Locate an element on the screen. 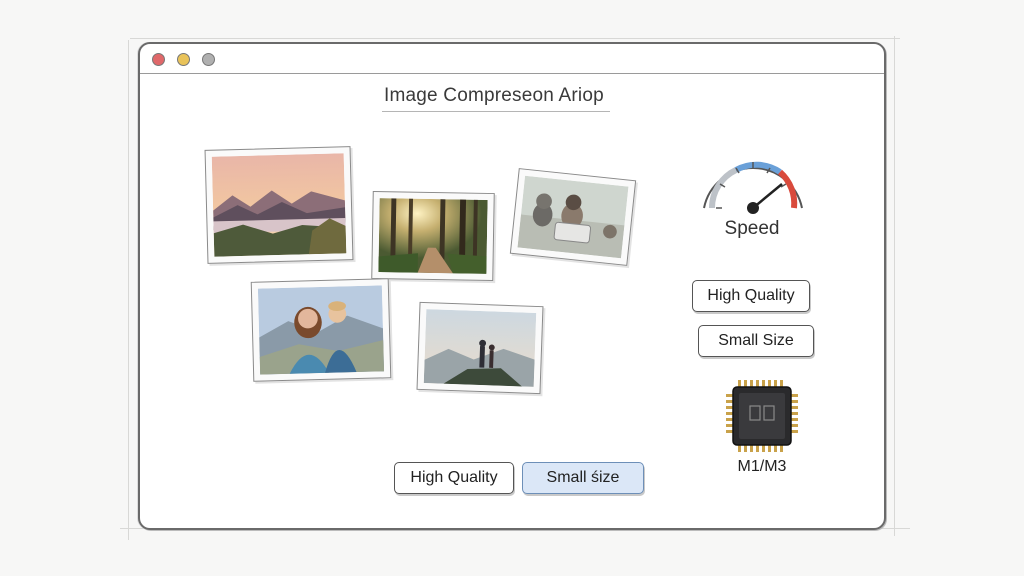 This screenshot has width=1024, height=576. photo-forest-path is located at coordinates (433, 236).